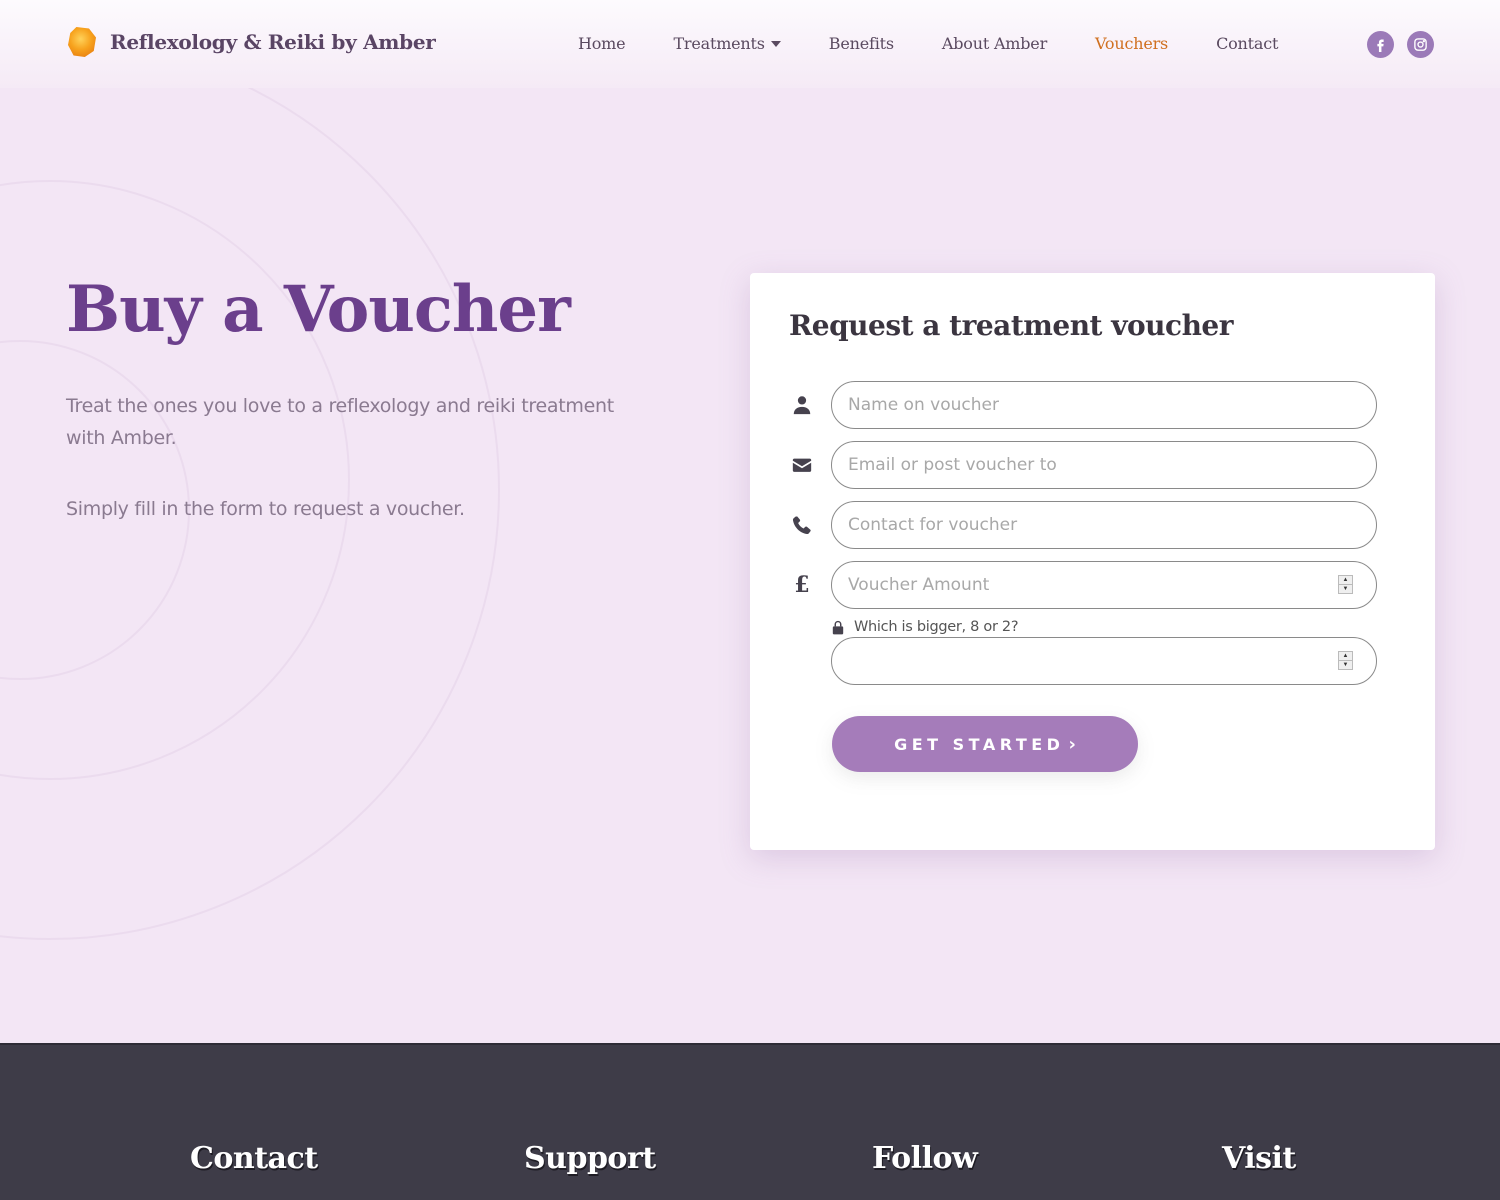  I want to click on social-links, so click(1407, 44).